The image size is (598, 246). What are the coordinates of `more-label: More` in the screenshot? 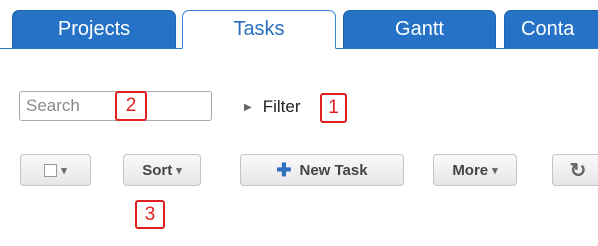 It's located at (470, 170).